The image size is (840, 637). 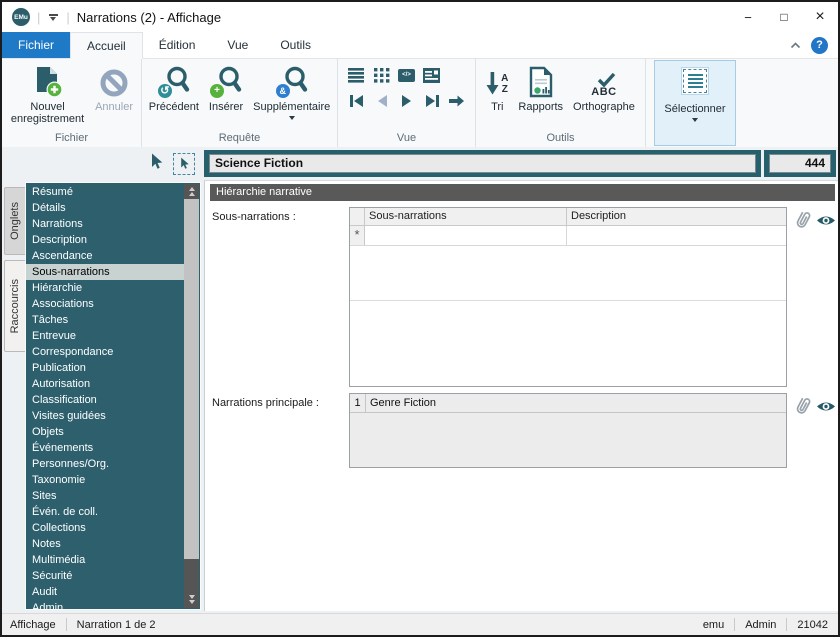 I want to click on sidebar-item: Associations, so click(x=105, y=304).